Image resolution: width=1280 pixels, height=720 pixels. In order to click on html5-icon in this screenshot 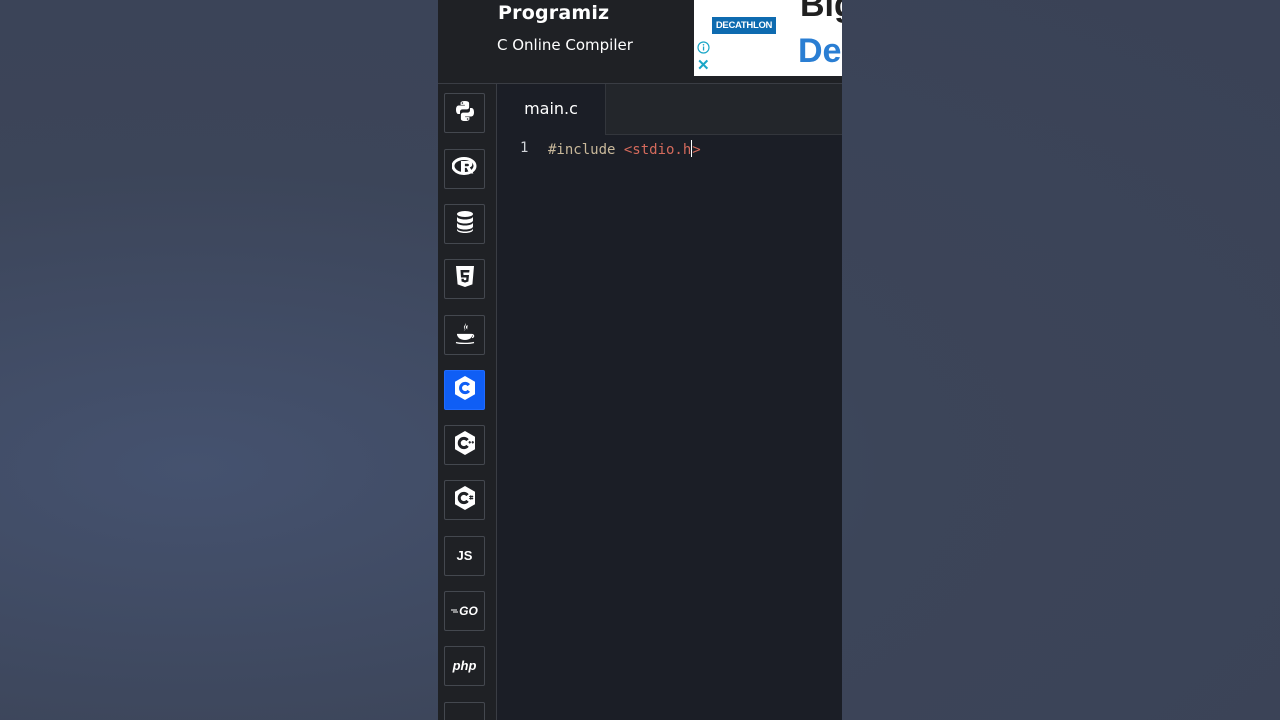, I will do `click(465, 279)`.